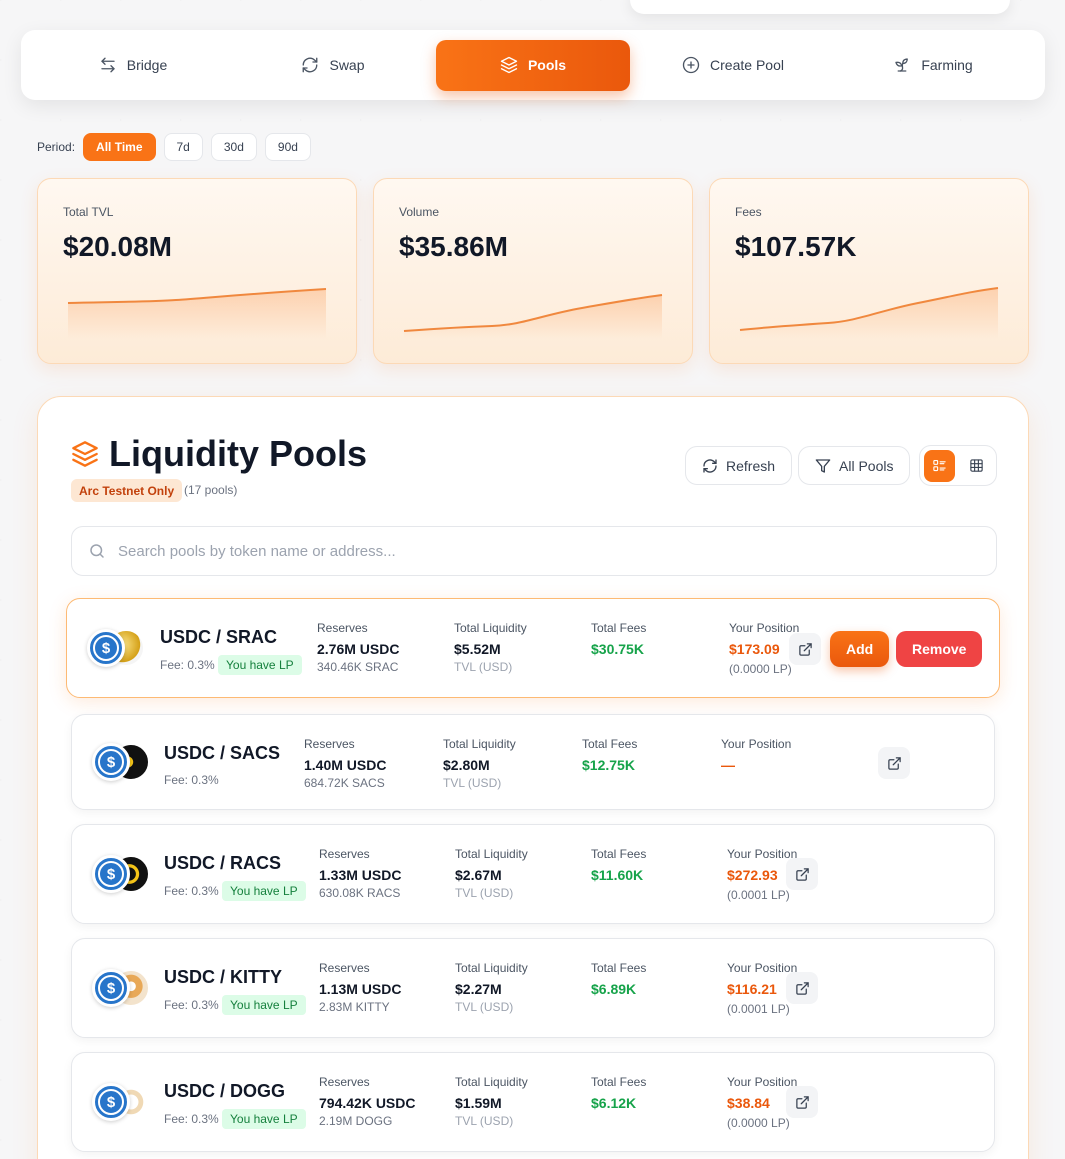 This screenshot has height=1159, width=1065. What do you see at coordinates (860, 649) in the screenshot?
I see `add-liquidity-button: Add` at bounding box center [860, 649].